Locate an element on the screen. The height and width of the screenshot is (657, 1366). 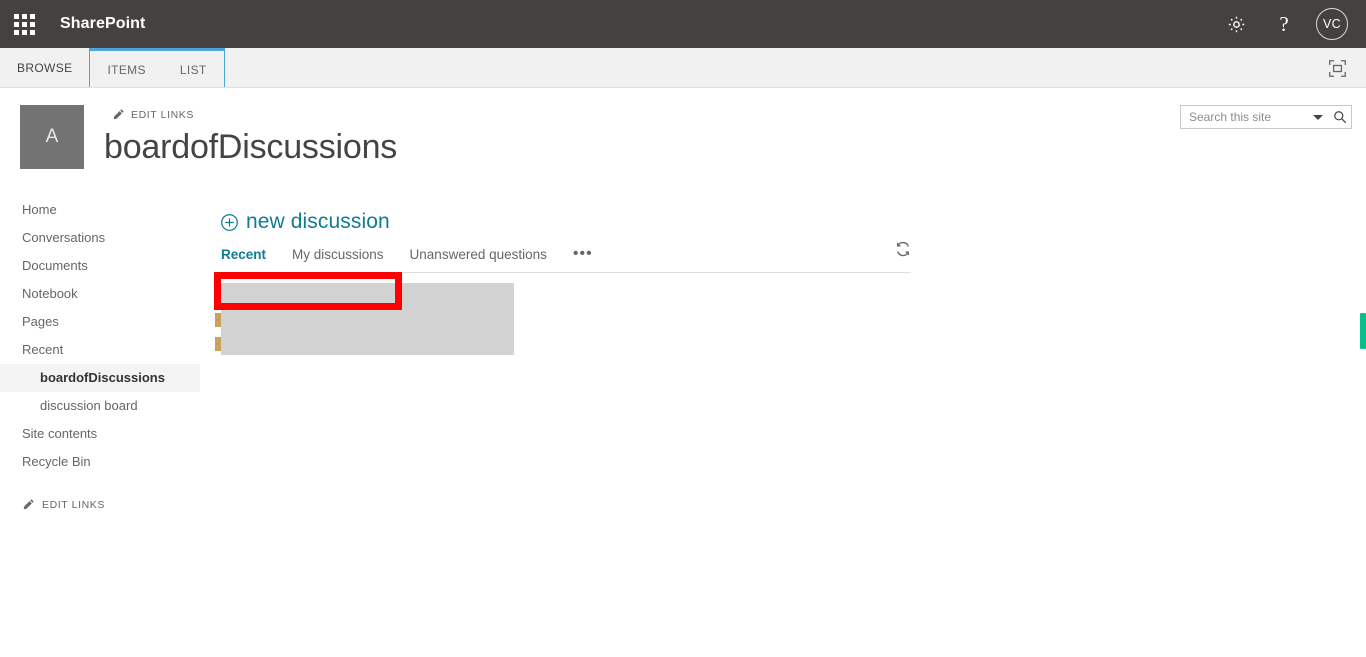
sidebar-item-documents: Documents is located at coordinates (100, 266).